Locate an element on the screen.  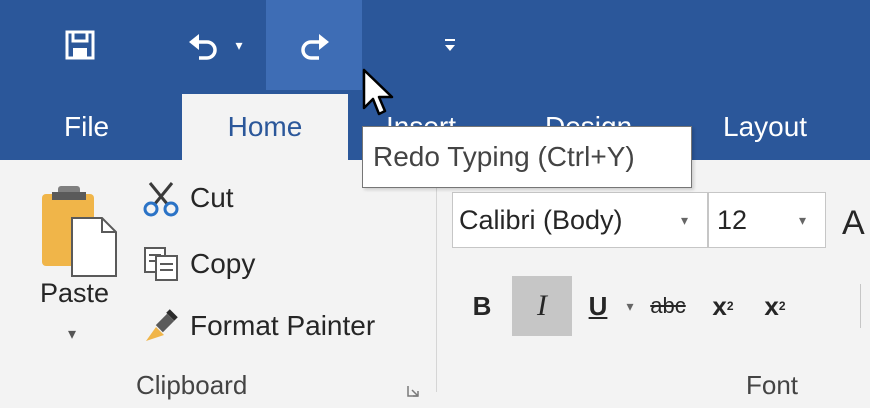
undo-icon is located at coordinates (203, 47).